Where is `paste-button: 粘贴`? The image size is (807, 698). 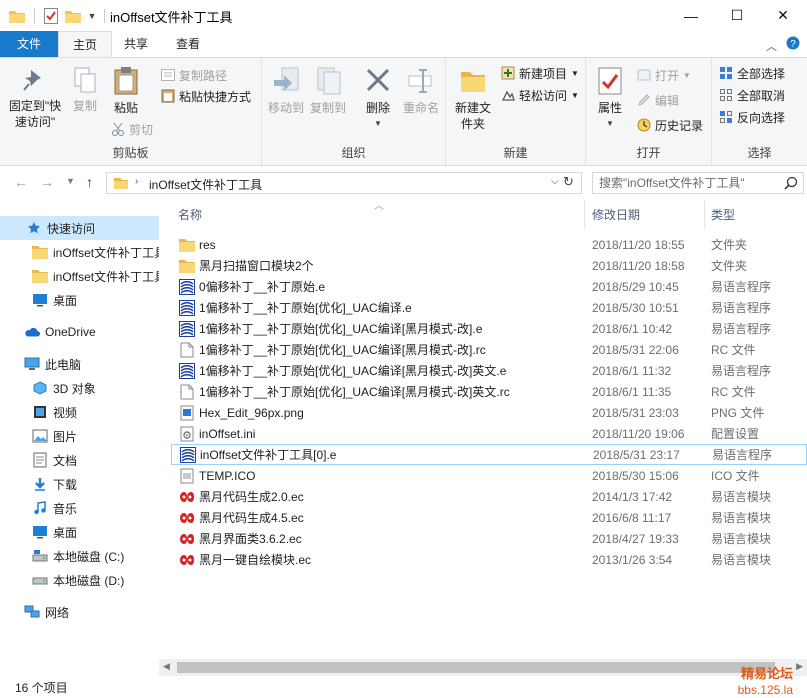 paste-button: 粘贴 is located at coordinates (126, 91).